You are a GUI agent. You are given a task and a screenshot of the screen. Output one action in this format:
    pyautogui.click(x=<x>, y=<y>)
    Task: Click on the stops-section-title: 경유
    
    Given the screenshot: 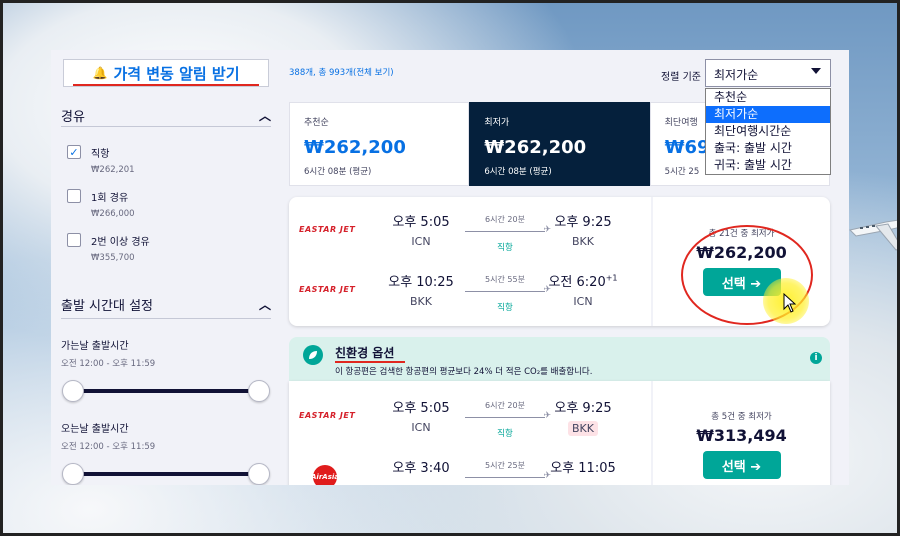 What is the action you would take?
    pyautogui.click(x=73, y=117)
    